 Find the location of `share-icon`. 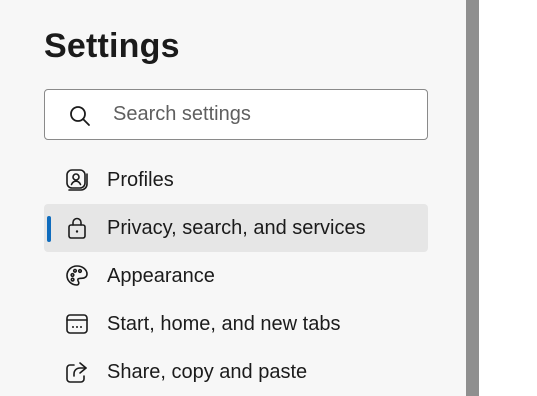

share-icon is located at coordinates (77, 372).